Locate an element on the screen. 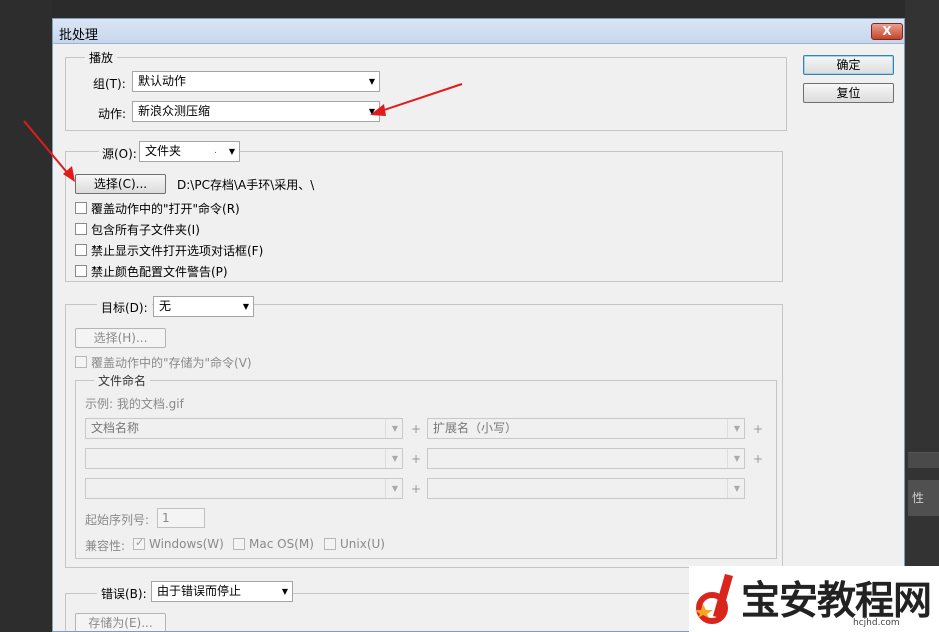 The width and height of the screenshot is (939, 632). suppress-open-dialogs-checkbox is located at coordinates (81, 250).